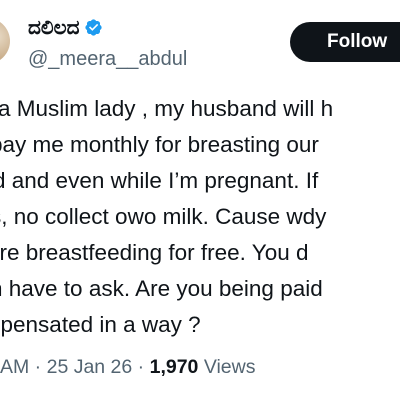 The height and width of the screenshot is (400, 400). Describe the element at coordinates (174, 367) in the screenshot. I see `views-count: 1,970` at that location.